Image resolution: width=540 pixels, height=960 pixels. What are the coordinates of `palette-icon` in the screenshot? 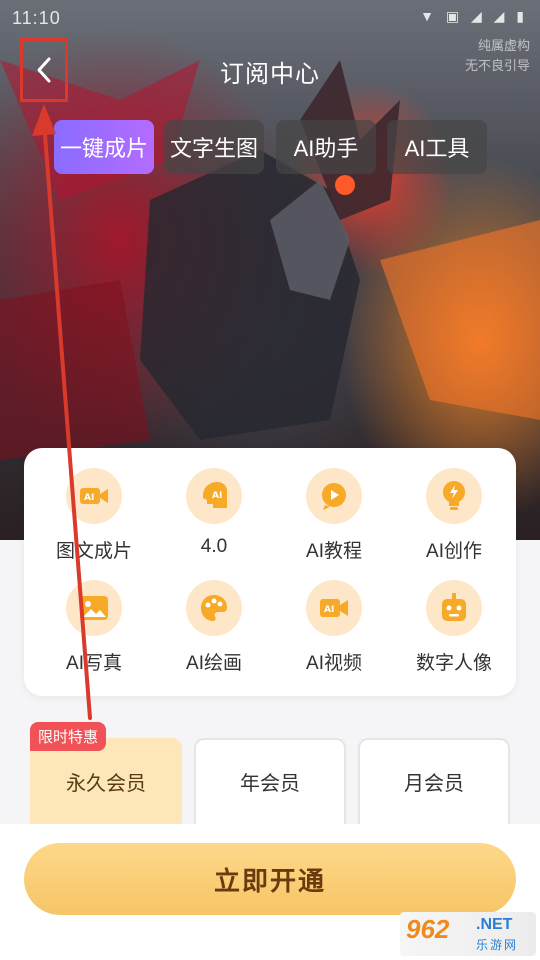 It's located at (214, 608).